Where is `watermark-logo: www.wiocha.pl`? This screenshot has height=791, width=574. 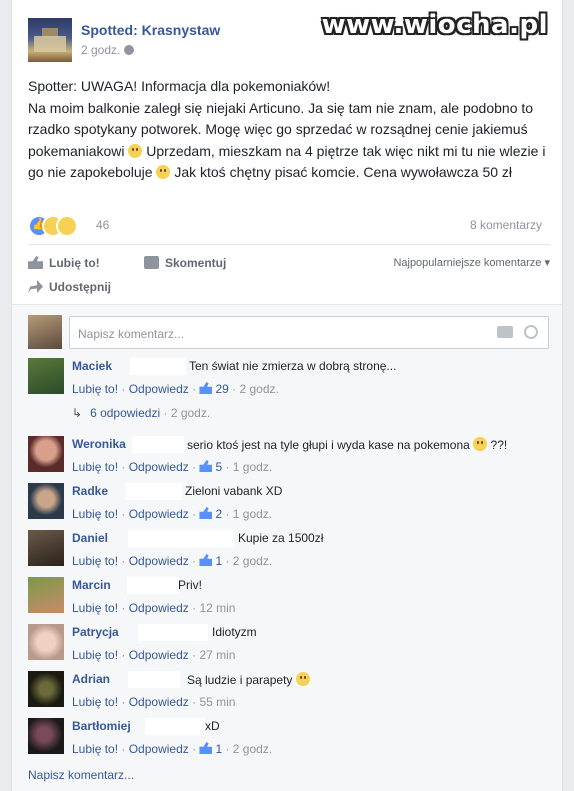
watermark-logo: www.wiocha.pl is located at coordinates (434, 25).